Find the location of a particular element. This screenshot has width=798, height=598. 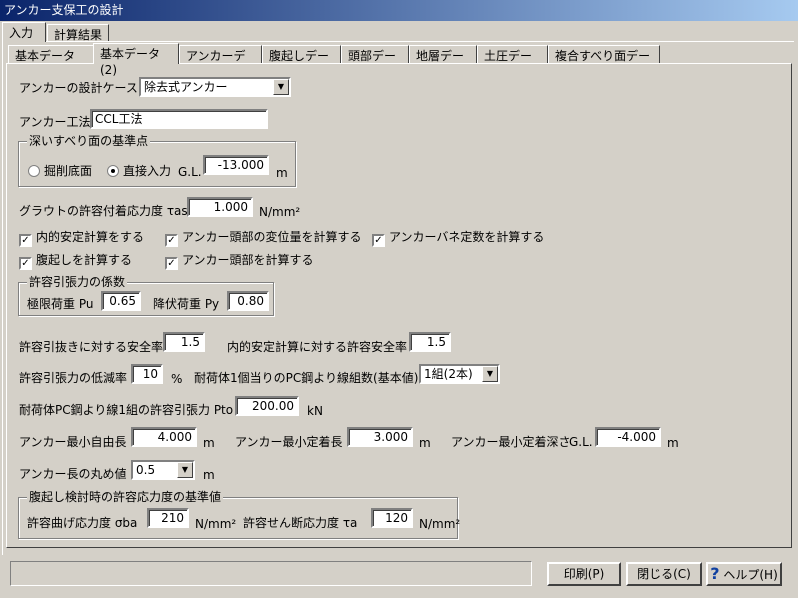

fix-length-unit: m is located at coordinates (425, 443).